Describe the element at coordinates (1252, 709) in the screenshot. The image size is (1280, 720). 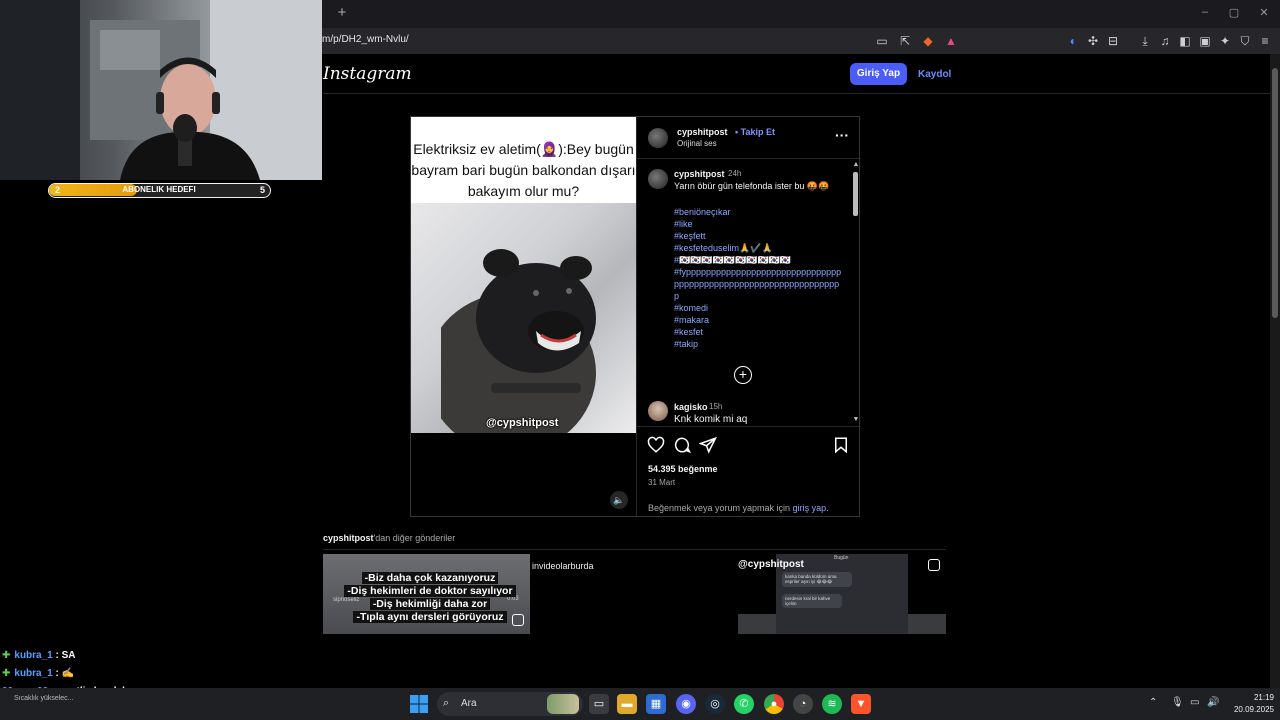
I see `clock-date: 20.09.2025` at that location.